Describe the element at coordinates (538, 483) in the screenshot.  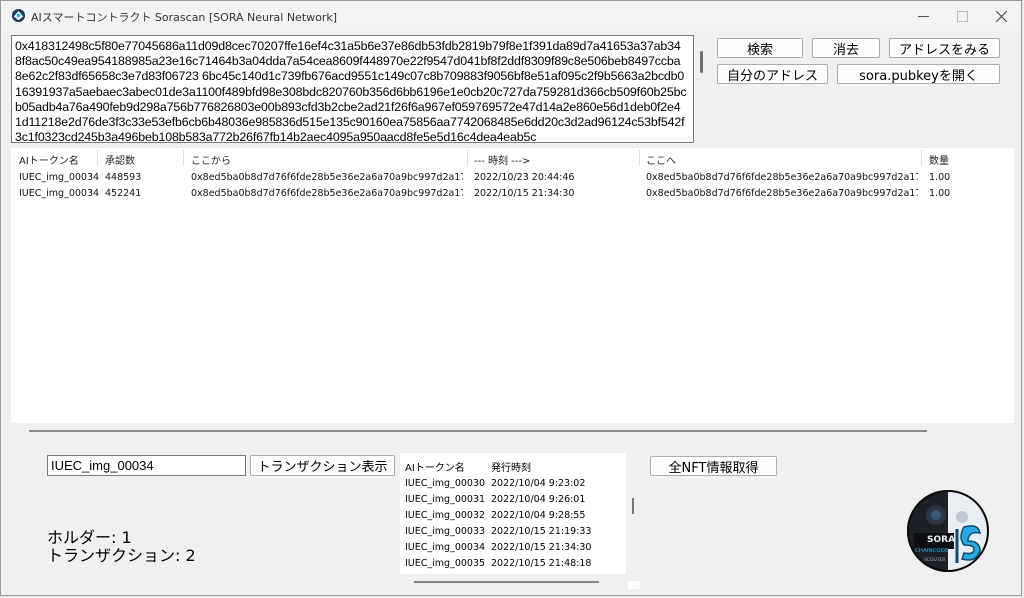
I see `mint-time-cell: 2022/10/04 9:23:02` at that location.